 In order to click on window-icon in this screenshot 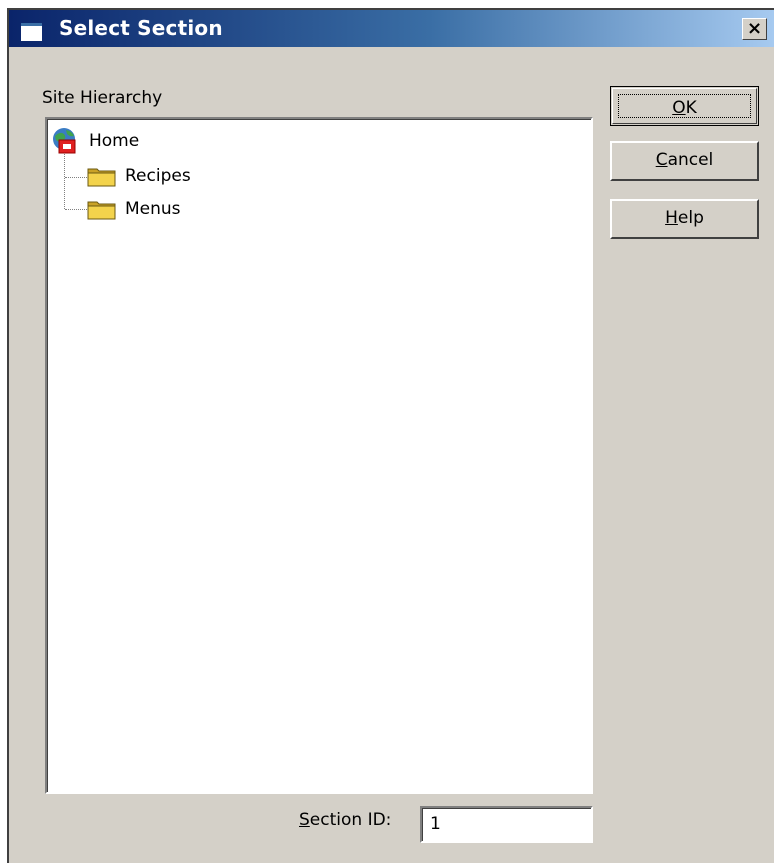, I will do `click(31, 32)`.